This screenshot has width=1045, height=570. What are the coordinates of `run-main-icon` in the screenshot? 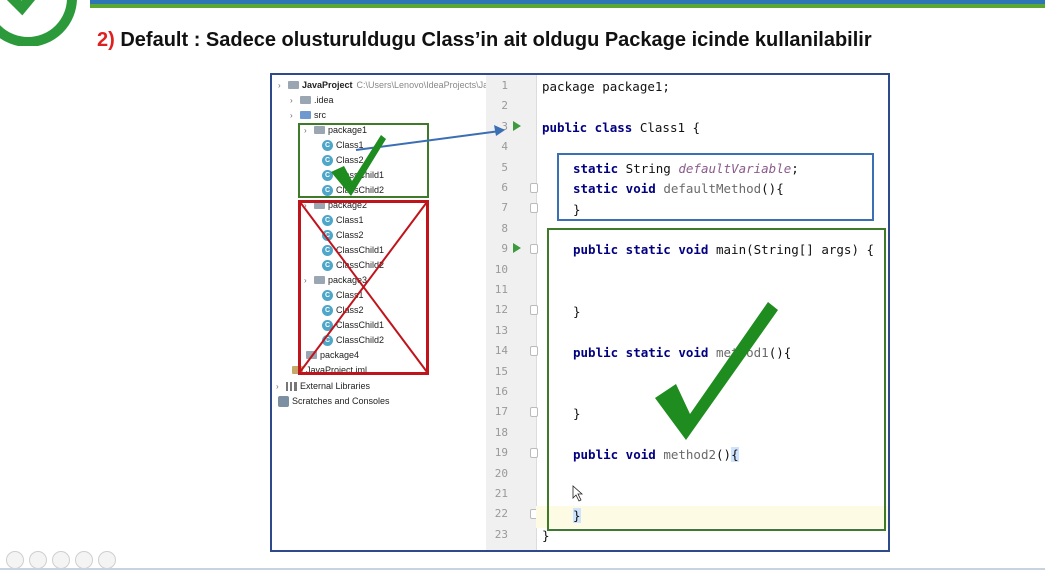 It's located at (517, 248).